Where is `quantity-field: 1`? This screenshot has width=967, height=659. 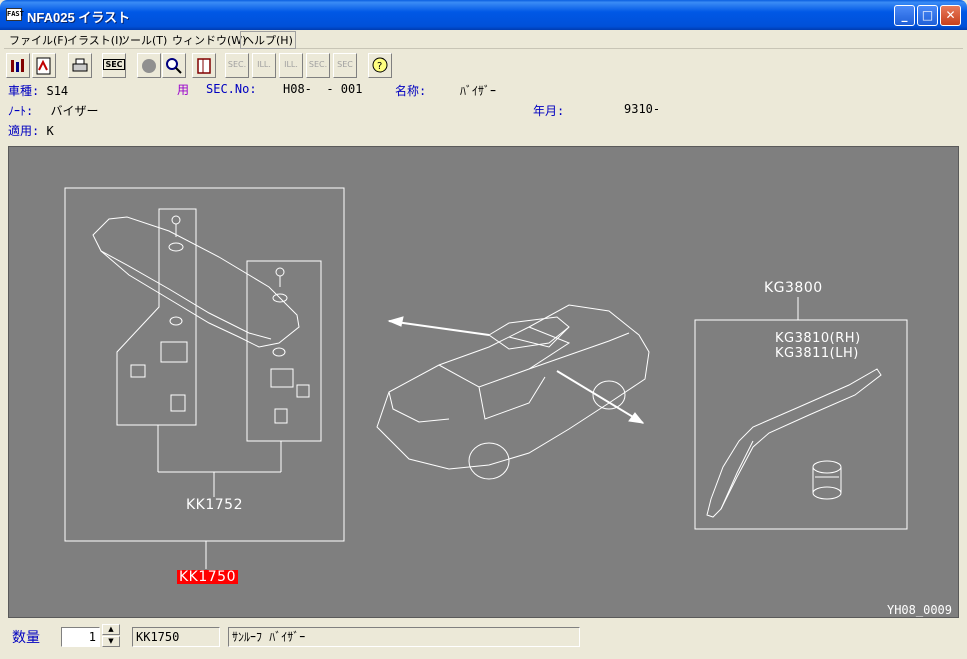
quantity-field: 1 is located at coordinates (80, 637).